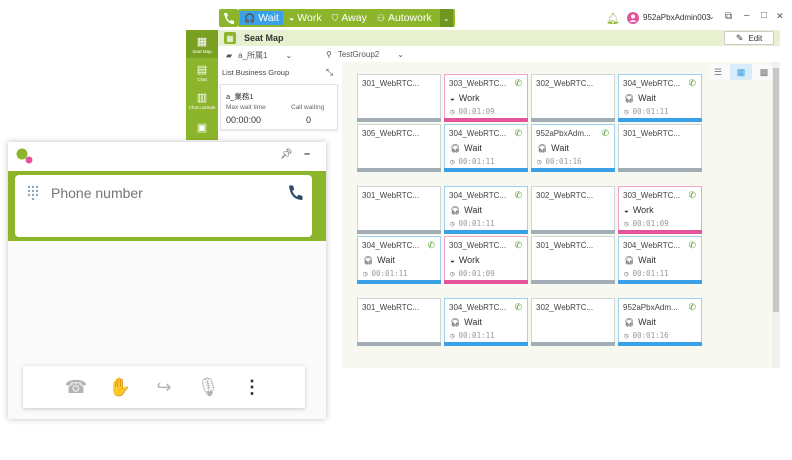  I want to click on chevron-down-icon: ⌄, so click(446, 18).